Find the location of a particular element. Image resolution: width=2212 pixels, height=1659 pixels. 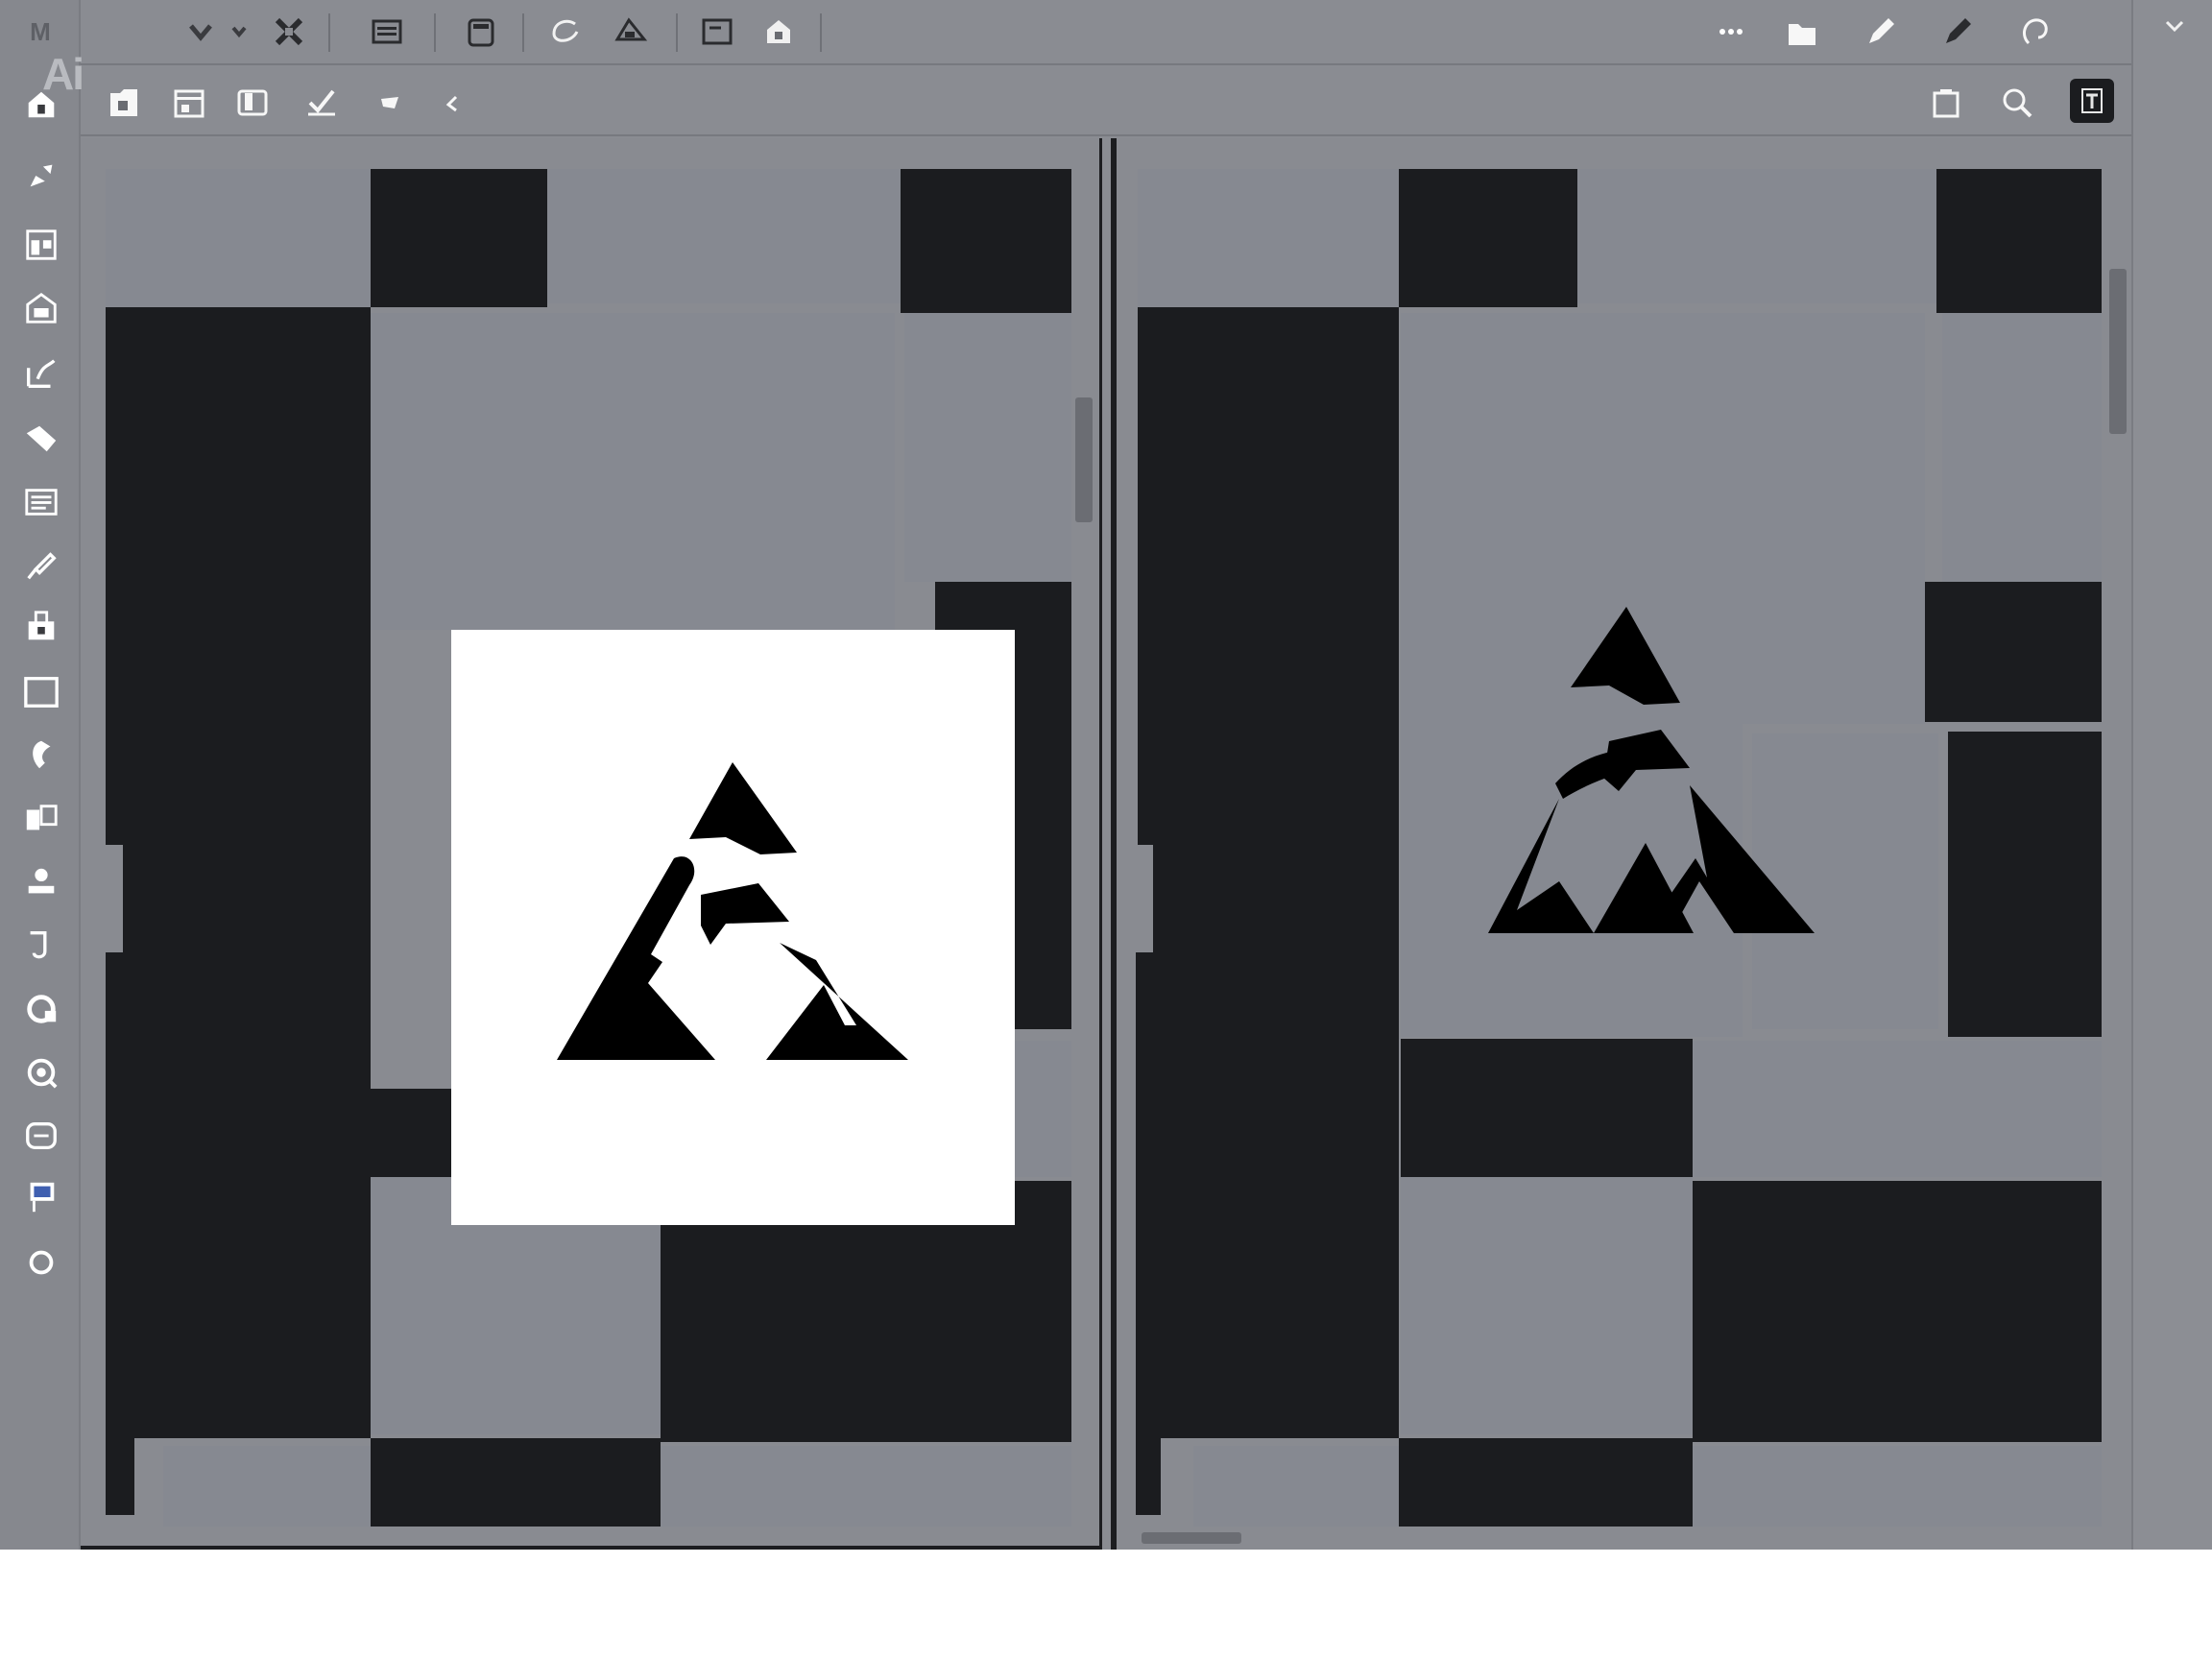

hand-icon is located at coordinates (41, 1136).